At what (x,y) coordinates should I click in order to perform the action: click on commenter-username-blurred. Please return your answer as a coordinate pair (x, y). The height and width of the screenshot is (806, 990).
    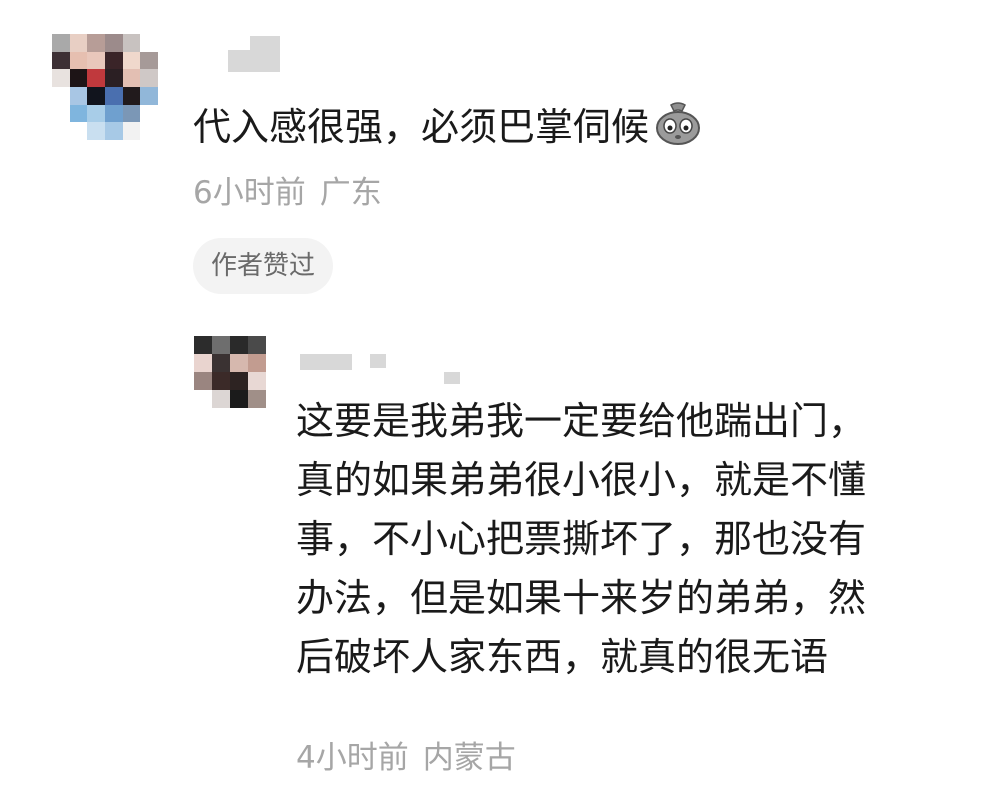
    Looking at the image, I should click on (254, 54).